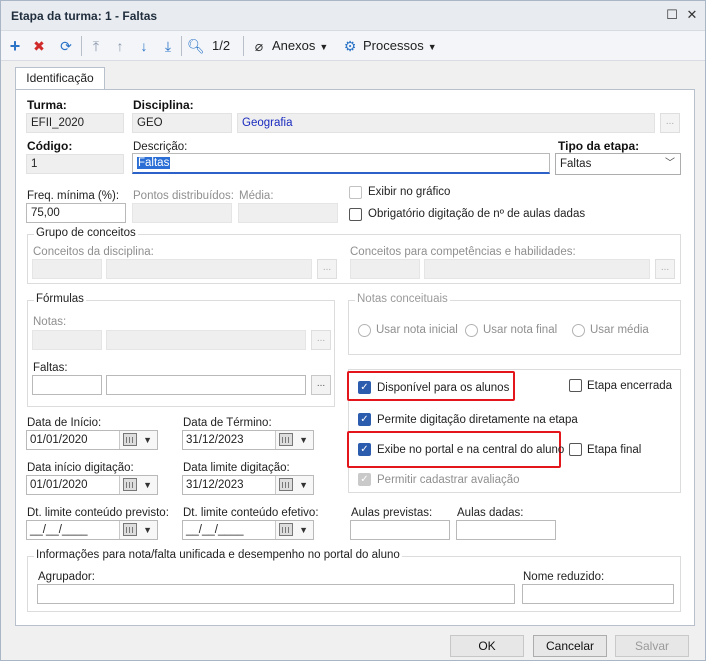  What do you see at coordinates (93, 252) in the screenshot?
I see `conceitos-disciplina-label: Conceitos da disciplina:` at bounding box center [93, 252].